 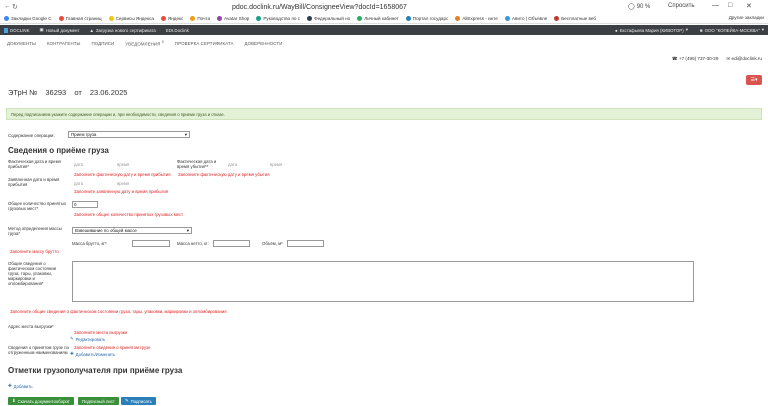 I want to click on other-bookmarks: Другие закладки, so click(x=746, y=17).